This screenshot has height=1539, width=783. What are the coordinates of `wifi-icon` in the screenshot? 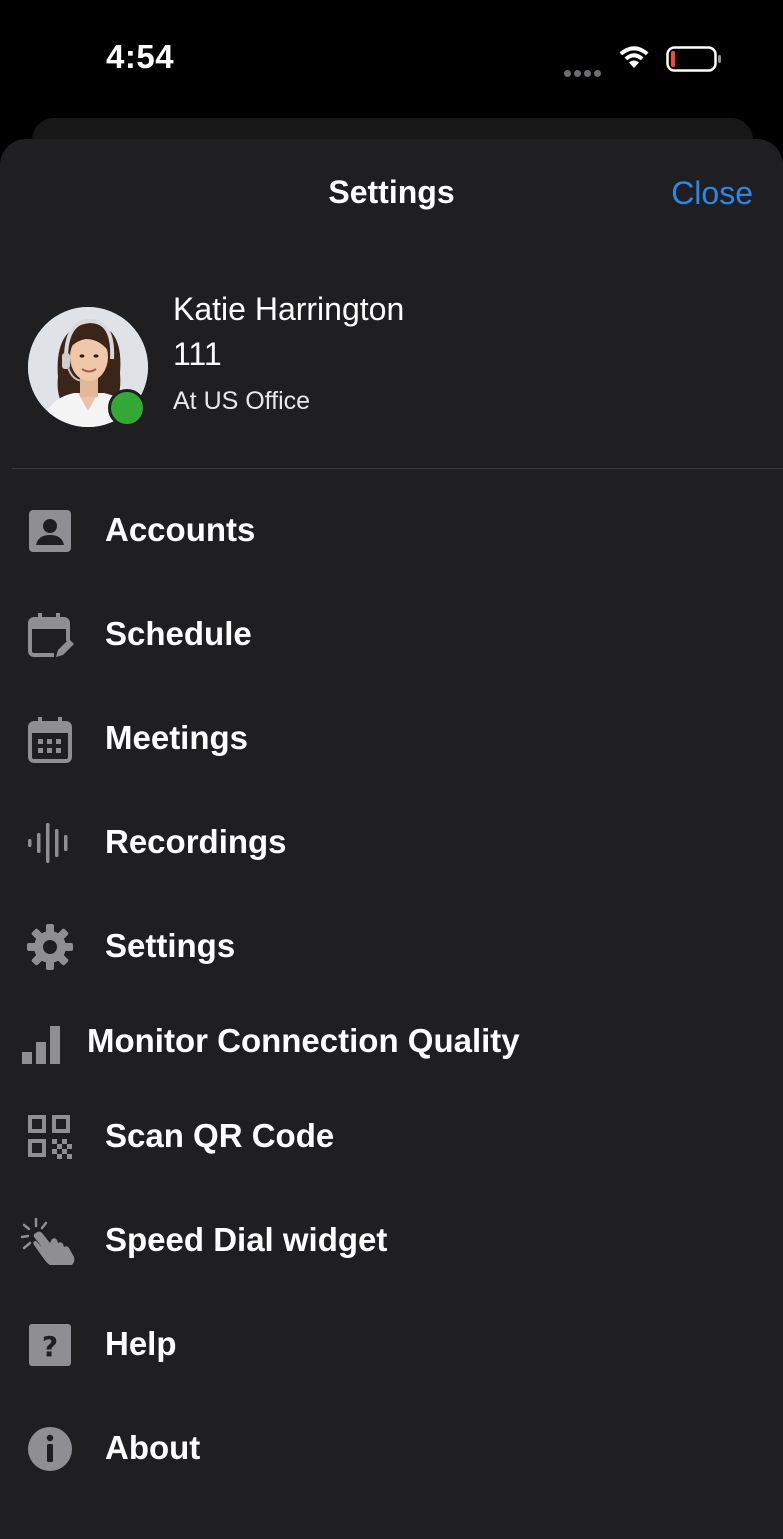 It's located at (634, 57).